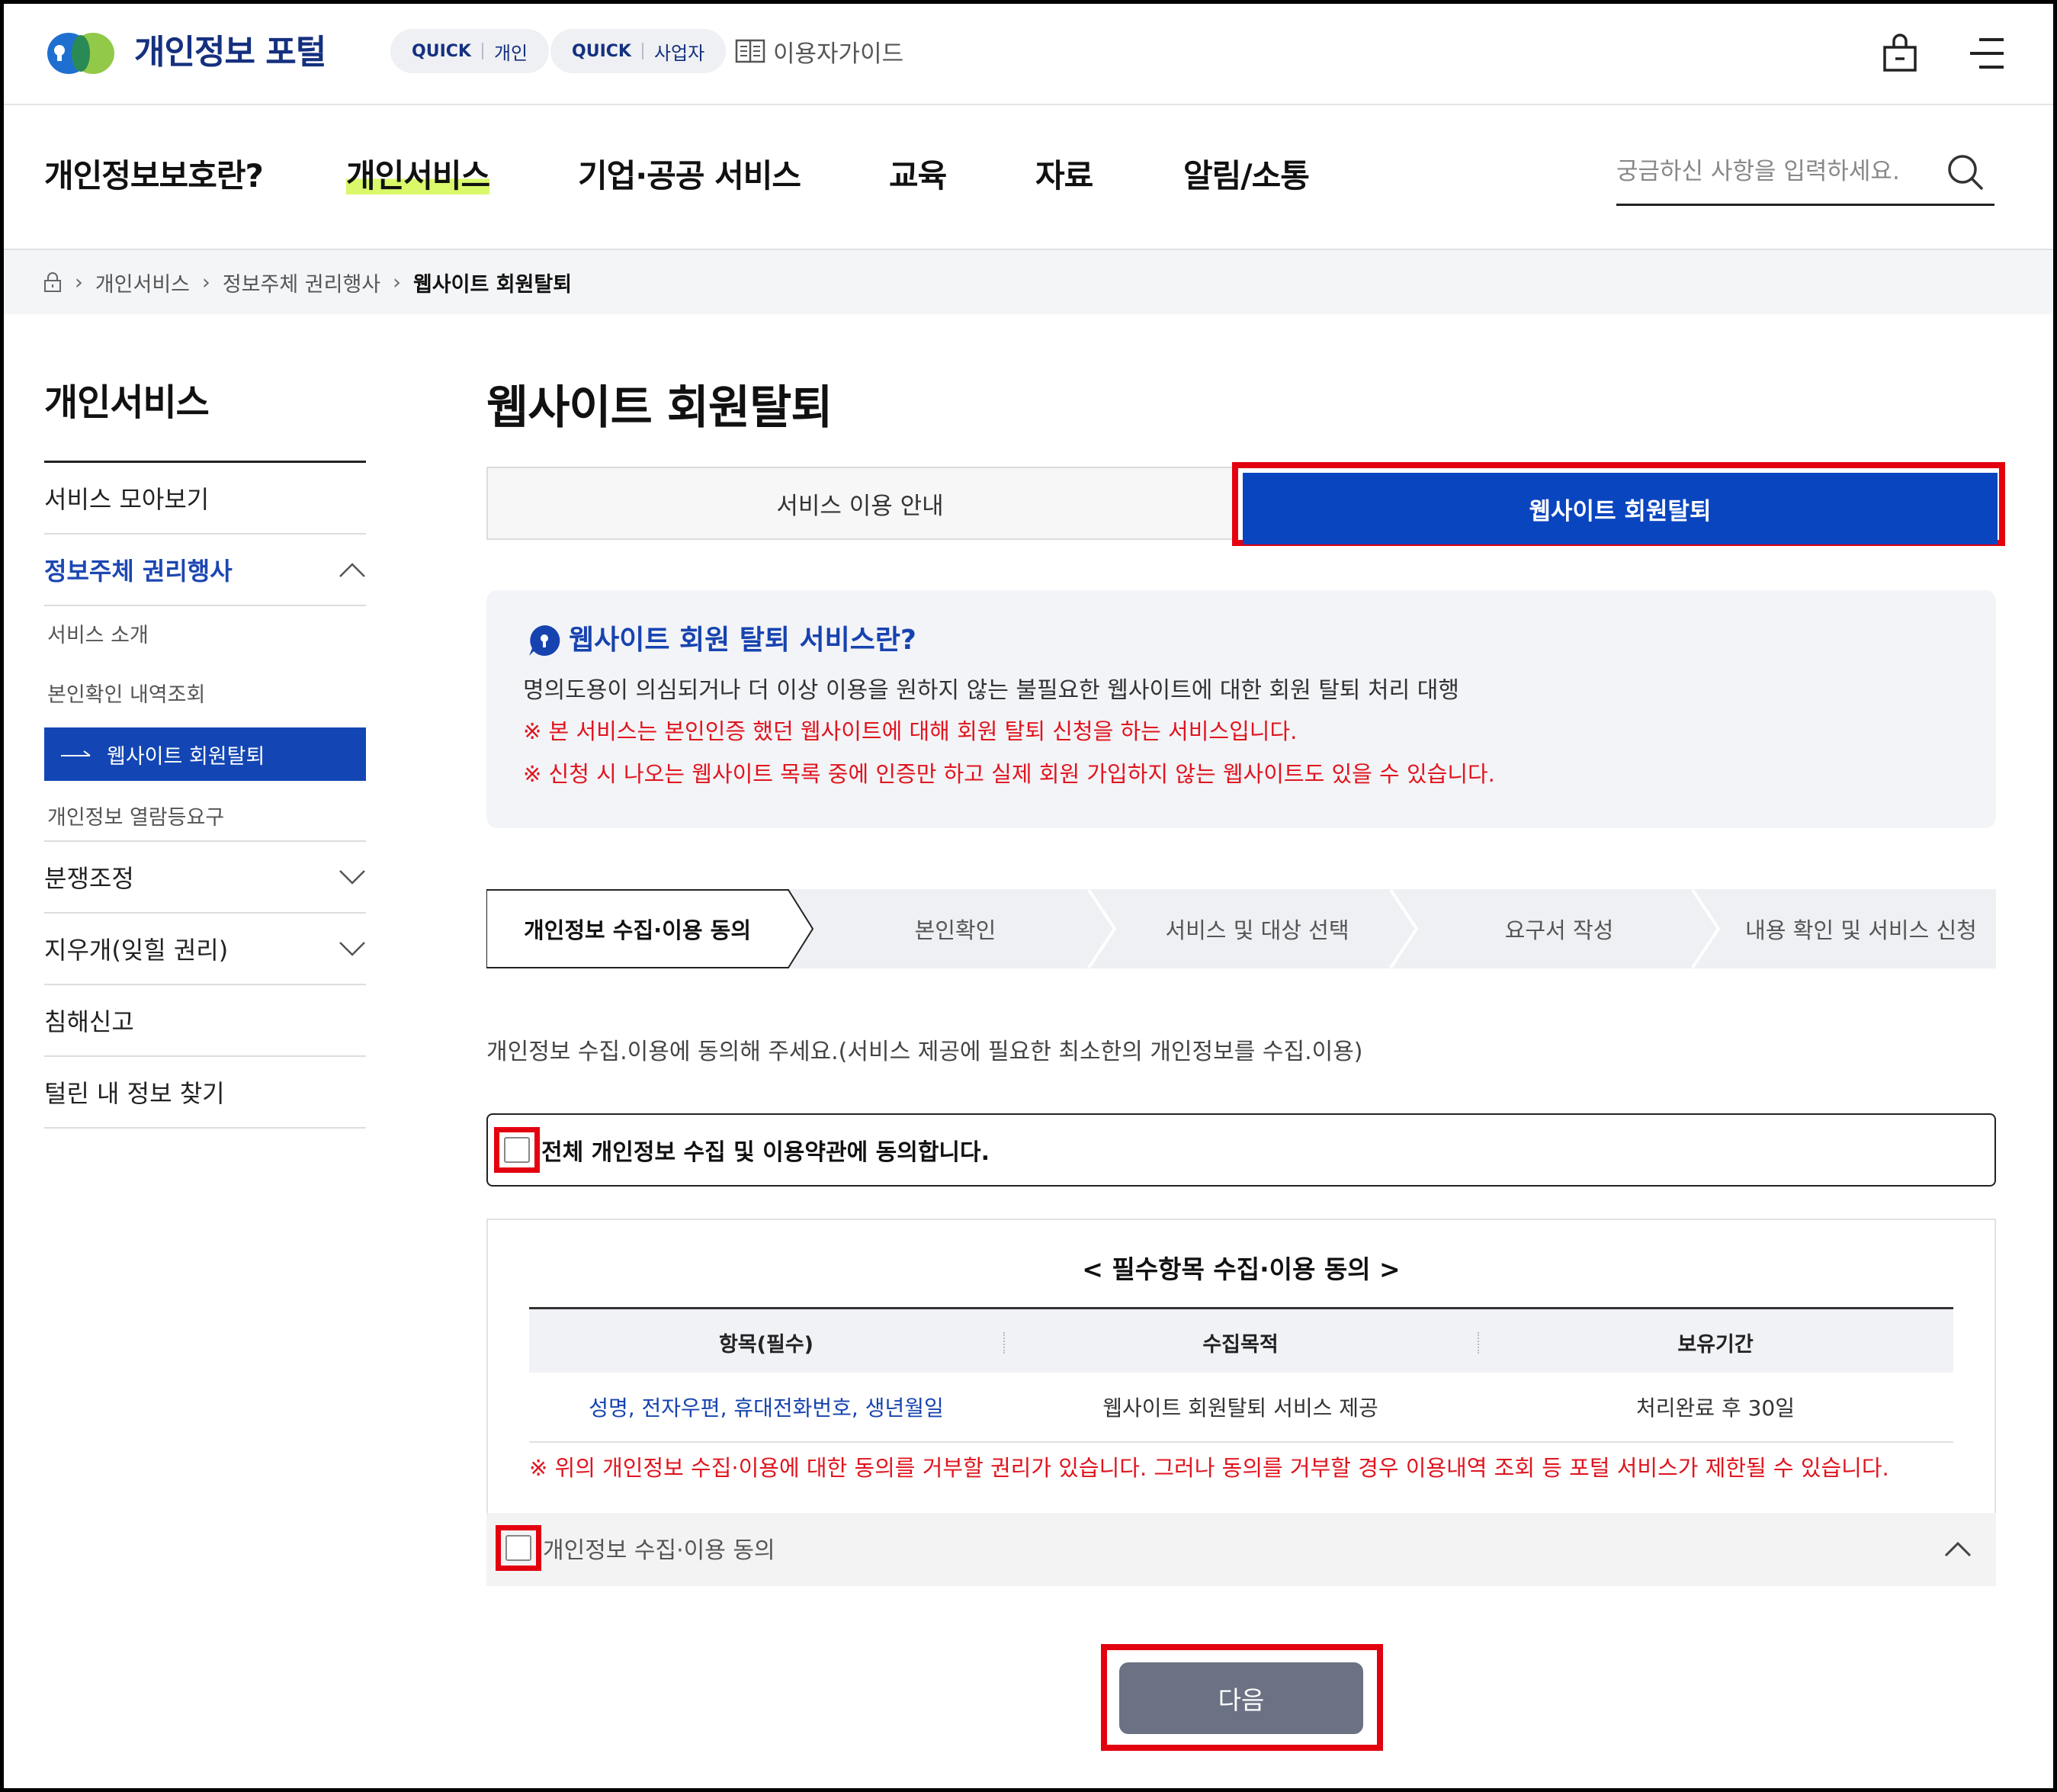  What do you see at coordinates (76, 753) in the screenshot?
I see `arrow-right-icon` at bounding box center [76, 753].